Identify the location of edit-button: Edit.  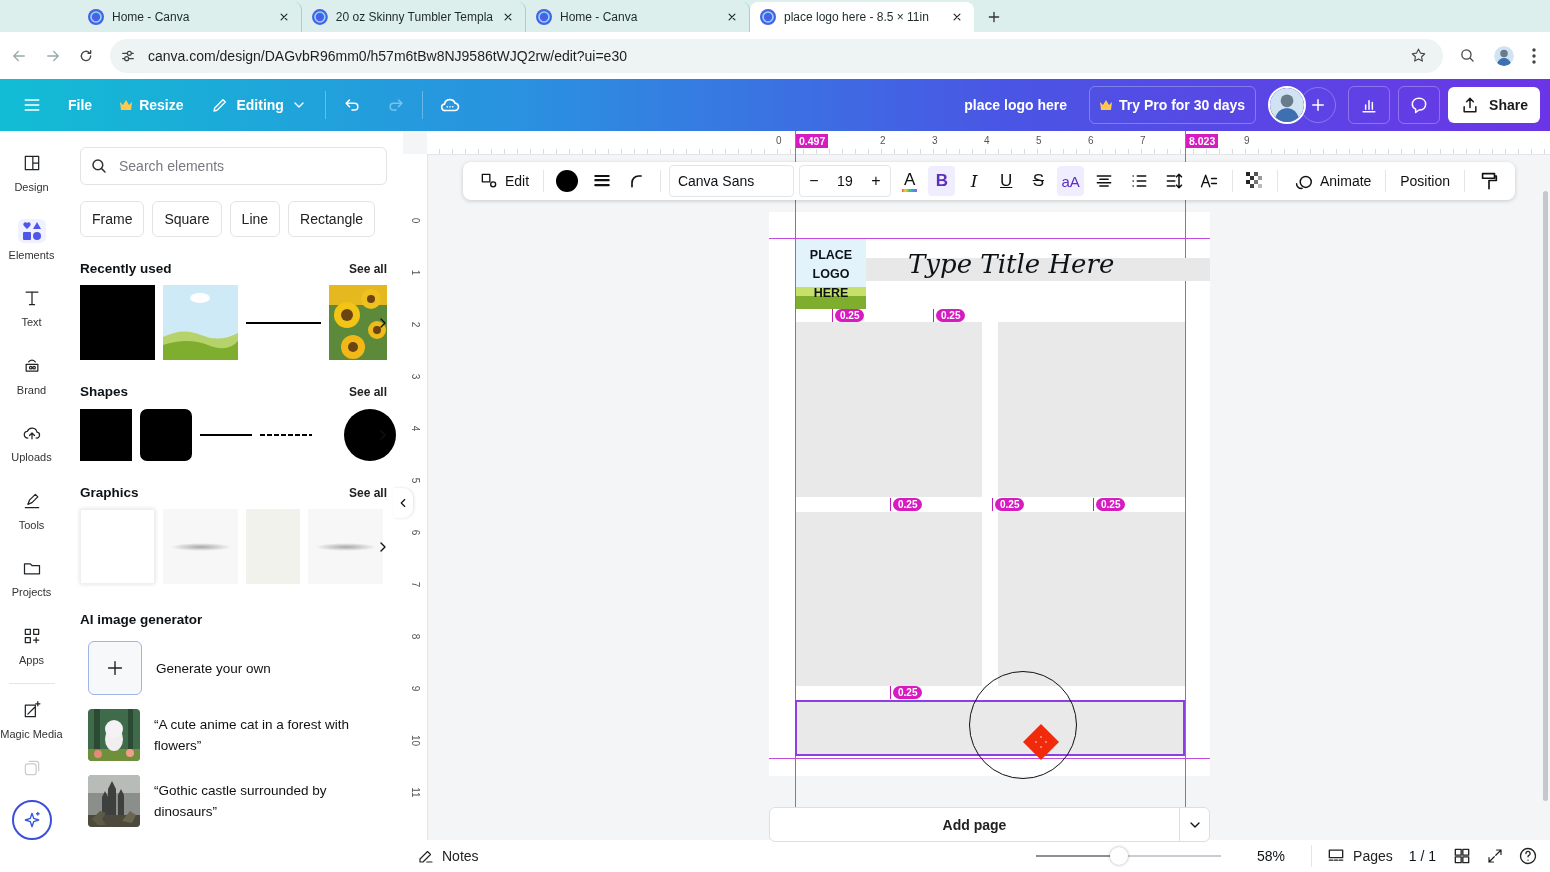
(504, 181).